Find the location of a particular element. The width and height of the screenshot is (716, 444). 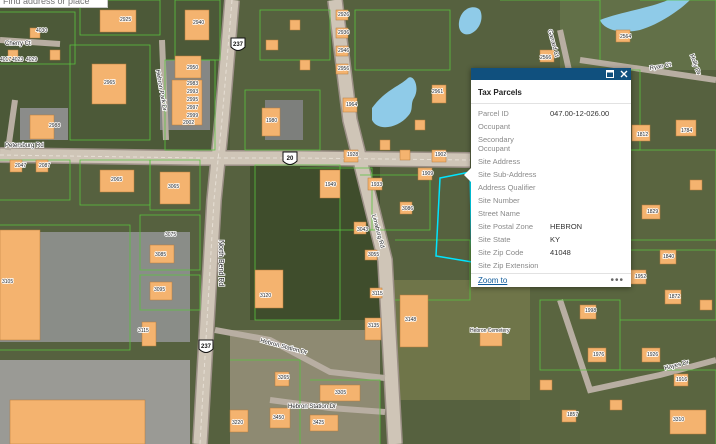

map-label: 1928 is located at coordinates (352, 155).